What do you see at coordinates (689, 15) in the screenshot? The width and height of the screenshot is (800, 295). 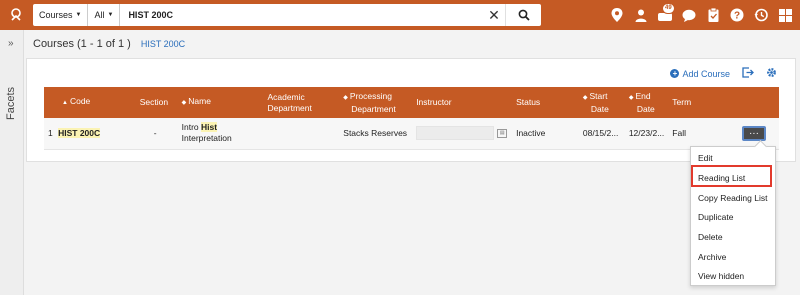 I see `chat-icon` at bounding box center [689, 15].